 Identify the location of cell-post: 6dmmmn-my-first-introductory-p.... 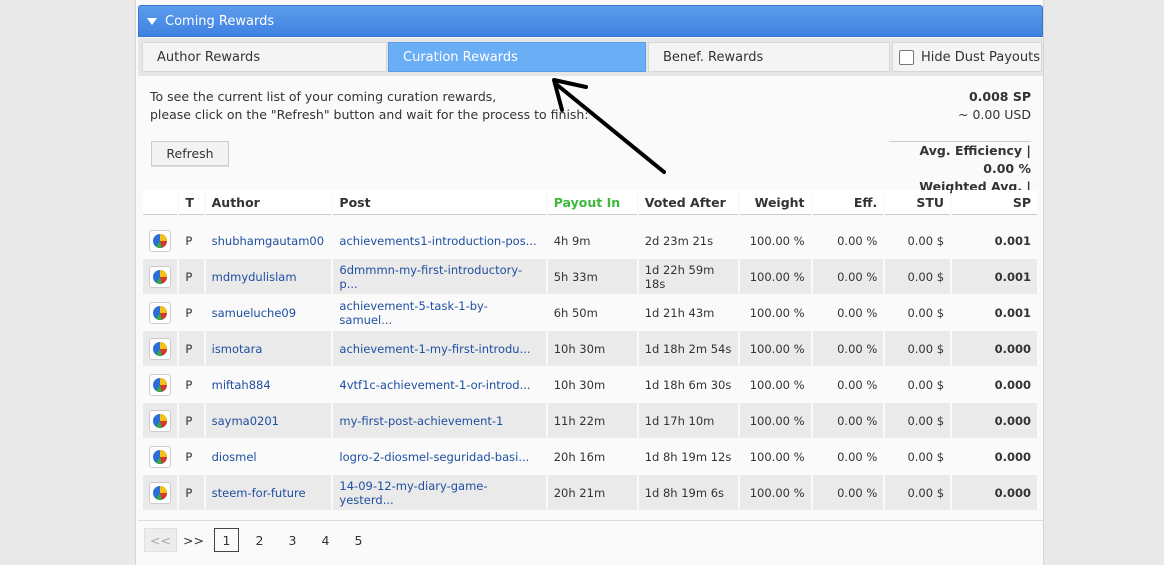
(439, 277).